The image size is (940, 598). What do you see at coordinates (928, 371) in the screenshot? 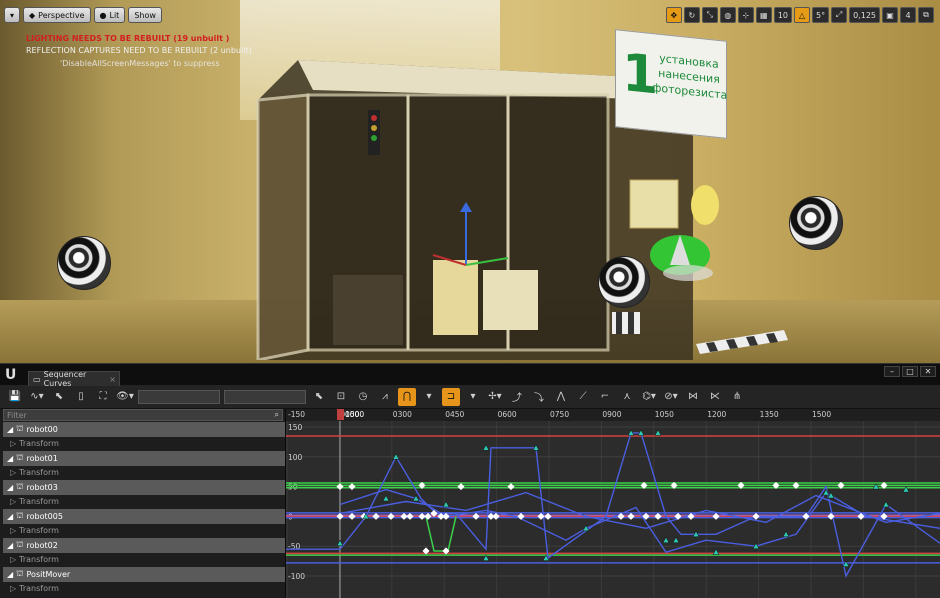
I see `close-icon: ✕` at bounding box center [928, 371].